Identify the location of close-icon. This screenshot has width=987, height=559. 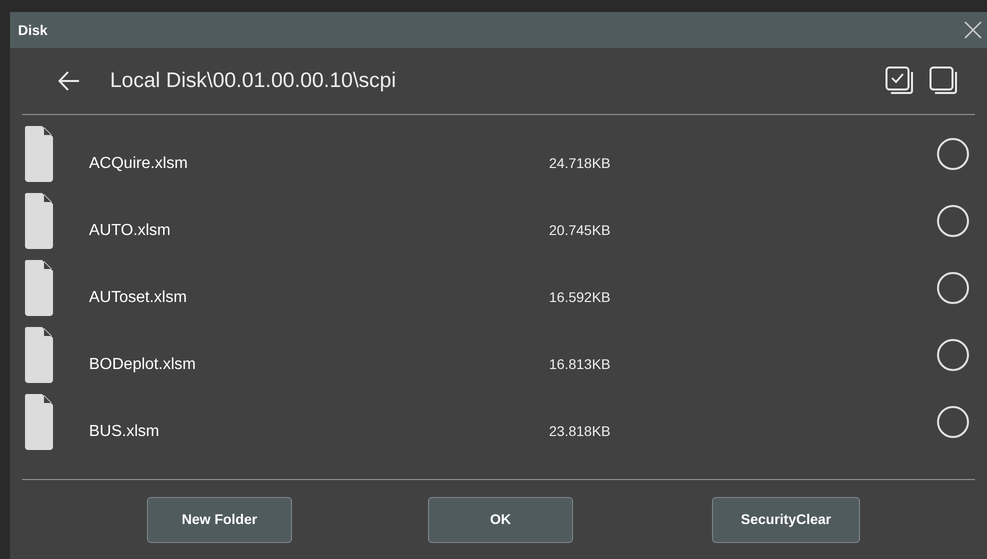
(973, 30).